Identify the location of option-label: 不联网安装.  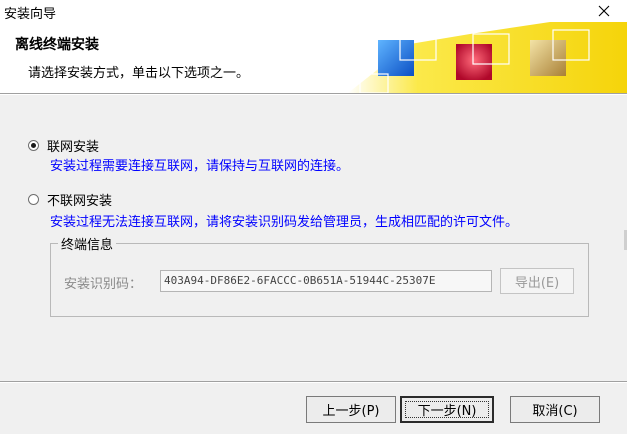
(80, 201).